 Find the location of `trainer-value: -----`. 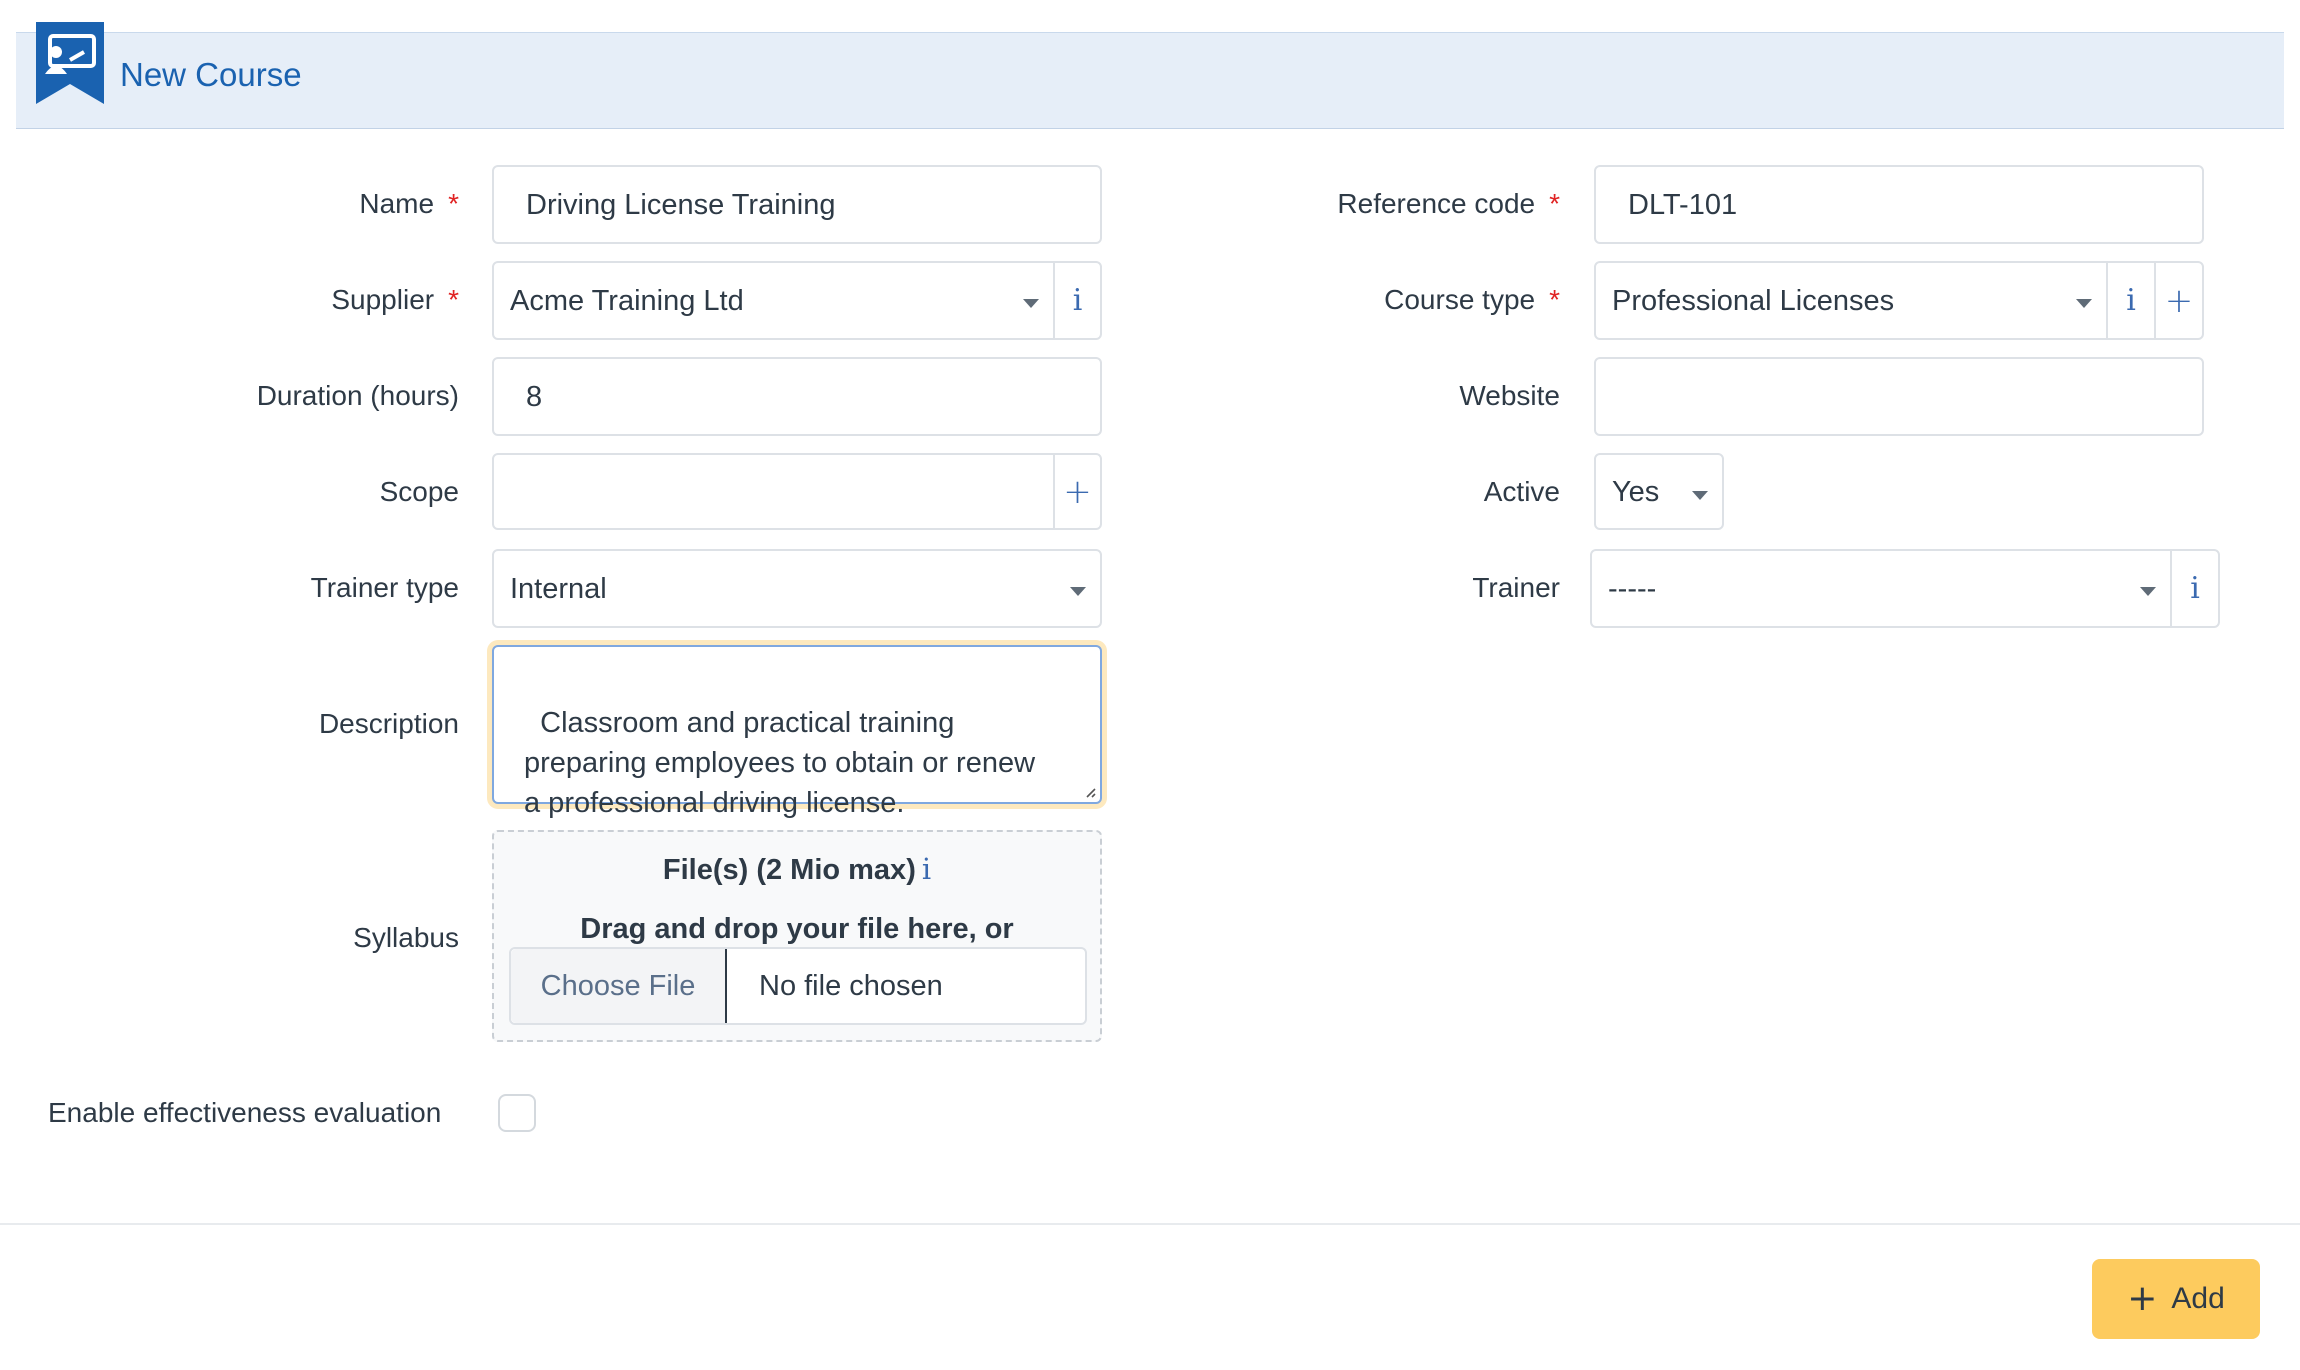

trainer-value: ----- is located at coordinates (1632, 588).